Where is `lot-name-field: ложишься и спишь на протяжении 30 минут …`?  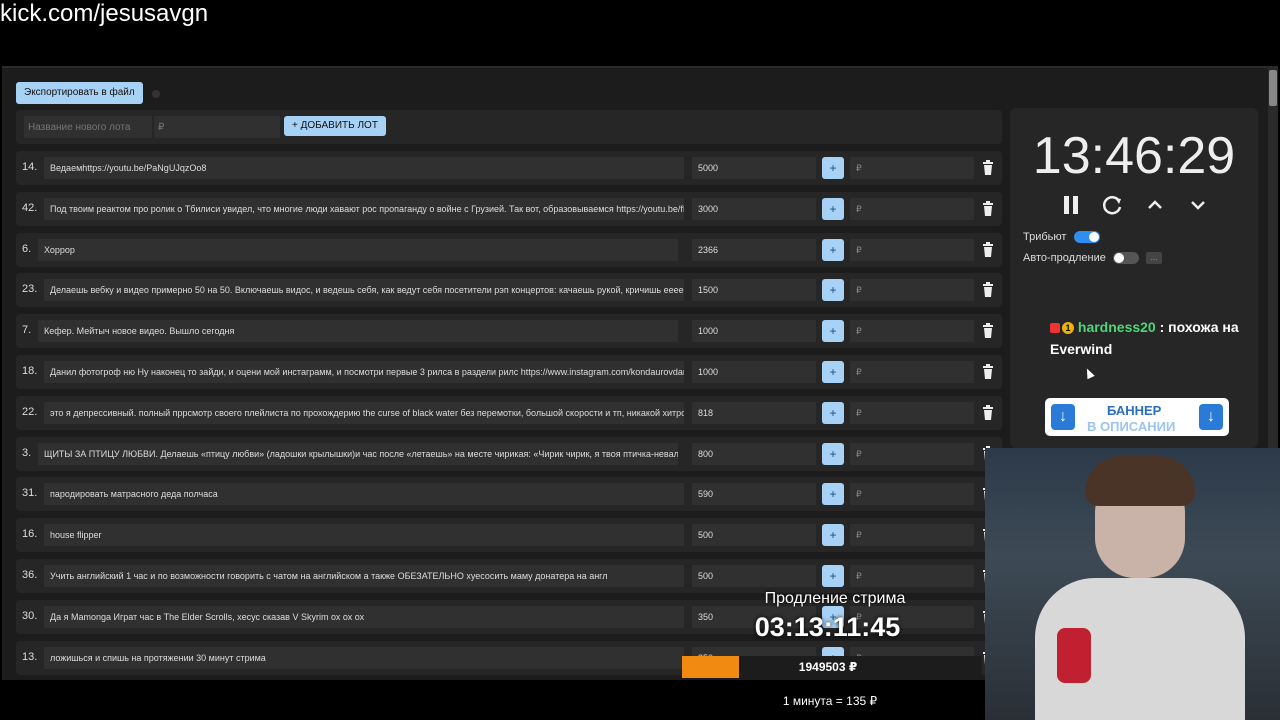 lot-name-field: ложишься и спишь на протяжении 30 минут … is located at coordinates (364, 657).